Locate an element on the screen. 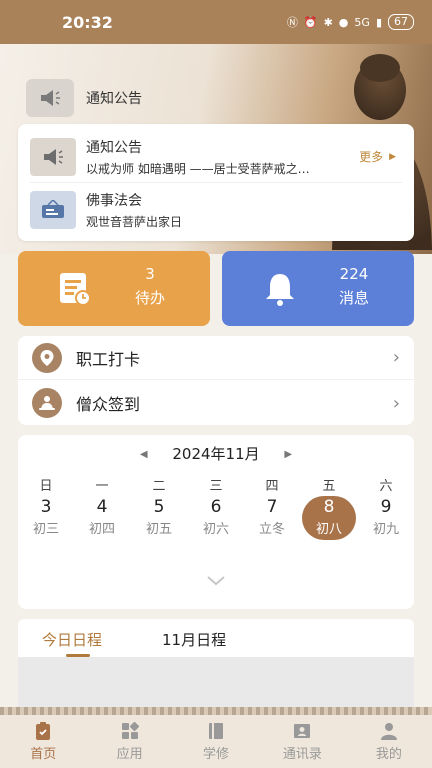 This screenshot has height=768, width=432. calendar-date: 3 is located at coordinates (46, 507).